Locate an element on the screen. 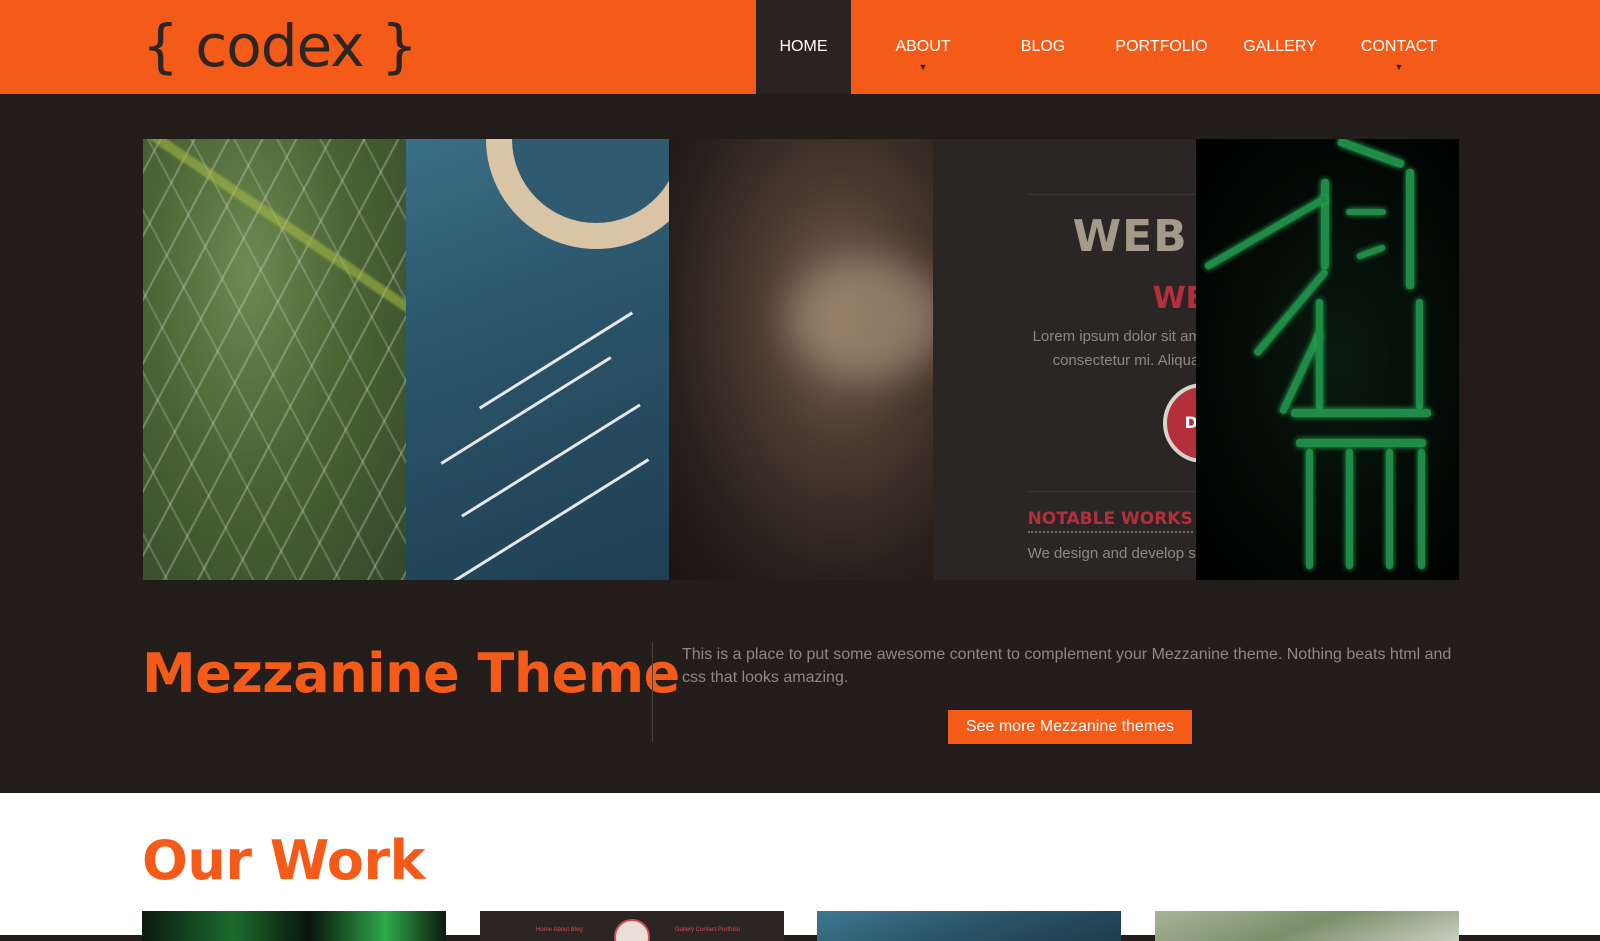 The width and height of the screenshot is (1600, 941). nav-item-label: BLOG is located at coordinates (1043, 46).